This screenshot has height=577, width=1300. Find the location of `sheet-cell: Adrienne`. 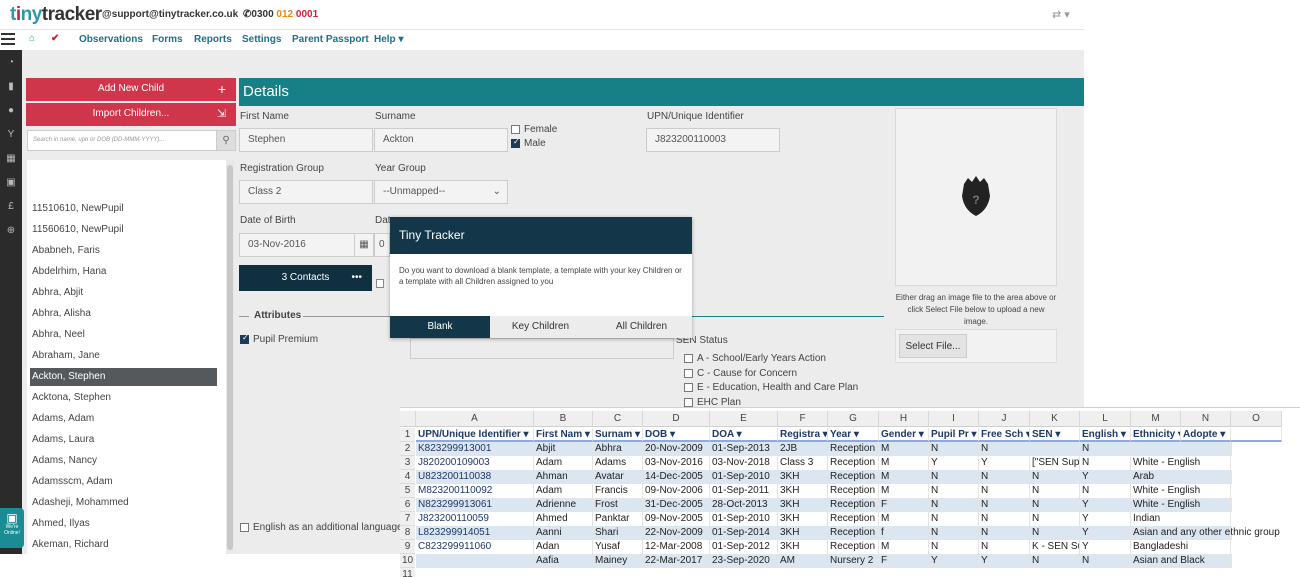

sheet-cell: Adrienne is located at coordinates (563, 505).